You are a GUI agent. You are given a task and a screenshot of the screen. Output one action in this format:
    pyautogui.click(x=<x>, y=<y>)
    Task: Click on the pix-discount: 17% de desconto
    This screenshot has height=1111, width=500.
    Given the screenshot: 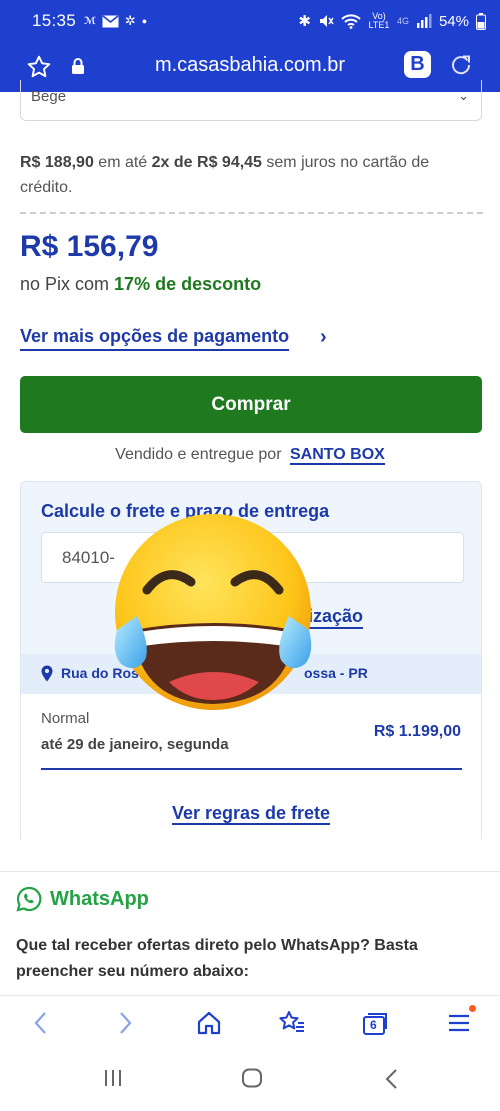 What is the action you would take?
    pyautogui.click(x=188, y=284)
    